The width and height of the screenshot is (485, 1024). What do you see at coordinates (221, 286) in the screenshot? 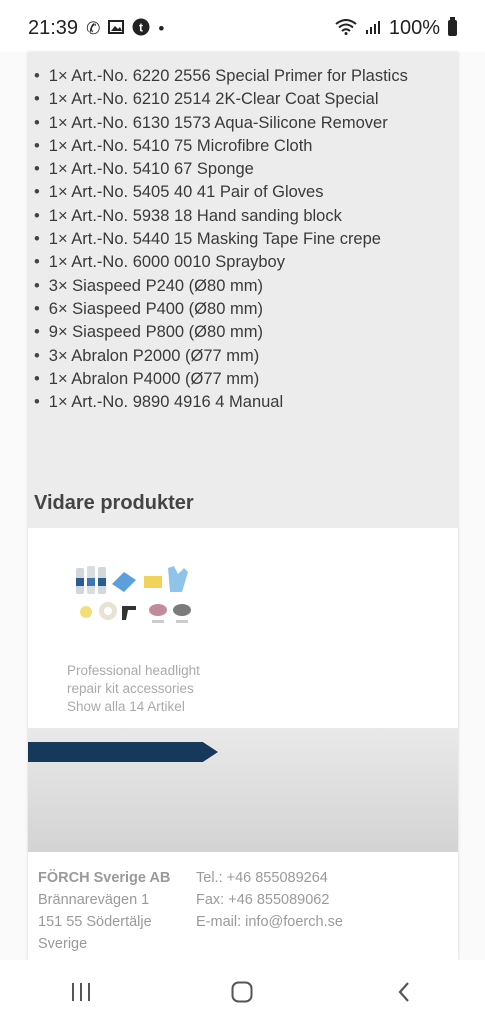
I see `list-item: 3× Siaspeed P240 (Ø80 mm)` at bounding box center [221, 286].